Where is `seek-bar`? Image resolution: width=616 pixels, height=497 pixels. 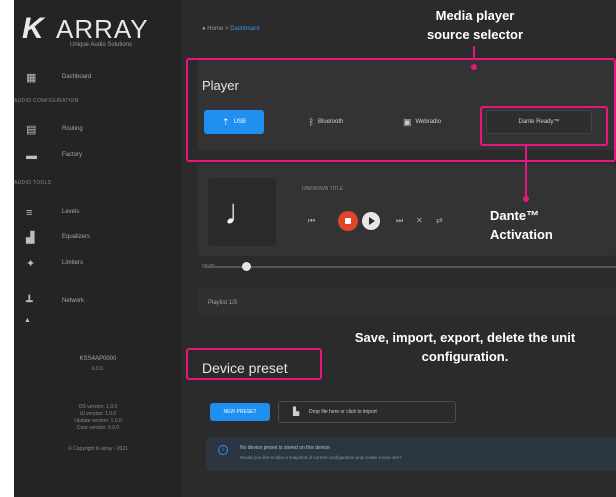
seek-bar is located at coordinates (411, 267).